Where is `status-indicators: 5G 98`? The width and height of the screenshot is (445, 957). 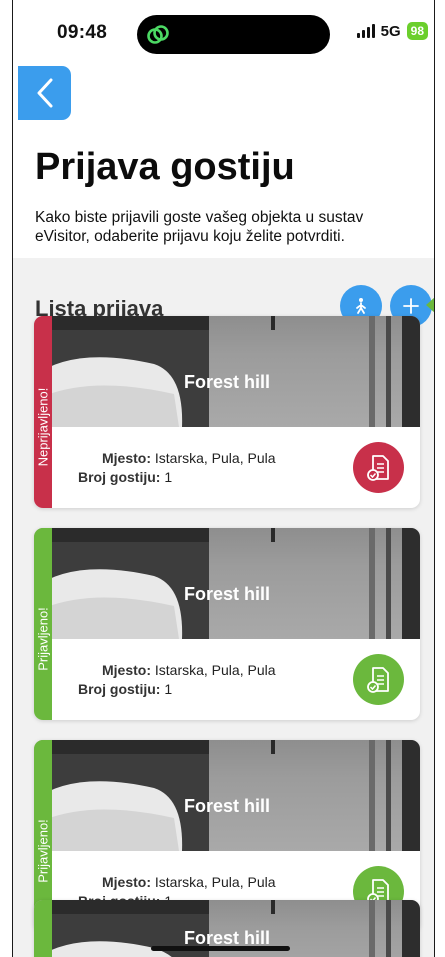
status-indicators: 5G 98 is located at coordinates (392, 31).